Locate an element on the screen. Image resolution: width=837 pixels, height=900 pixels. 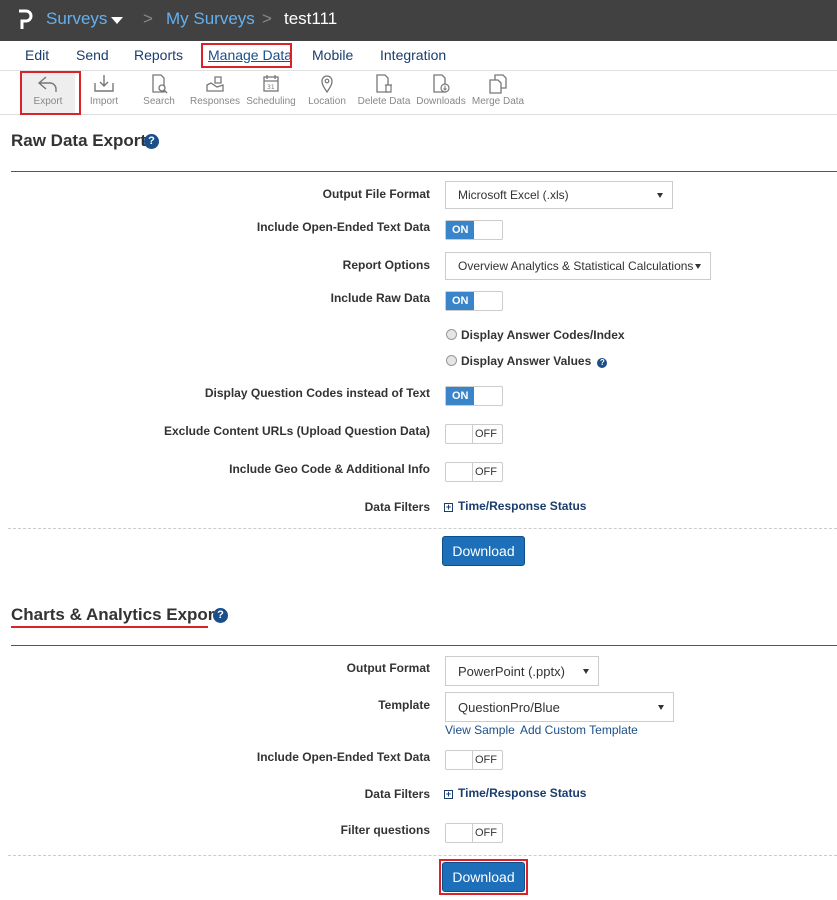
raw-export-title: Raw Data Export is located at coordinates (79, 140).